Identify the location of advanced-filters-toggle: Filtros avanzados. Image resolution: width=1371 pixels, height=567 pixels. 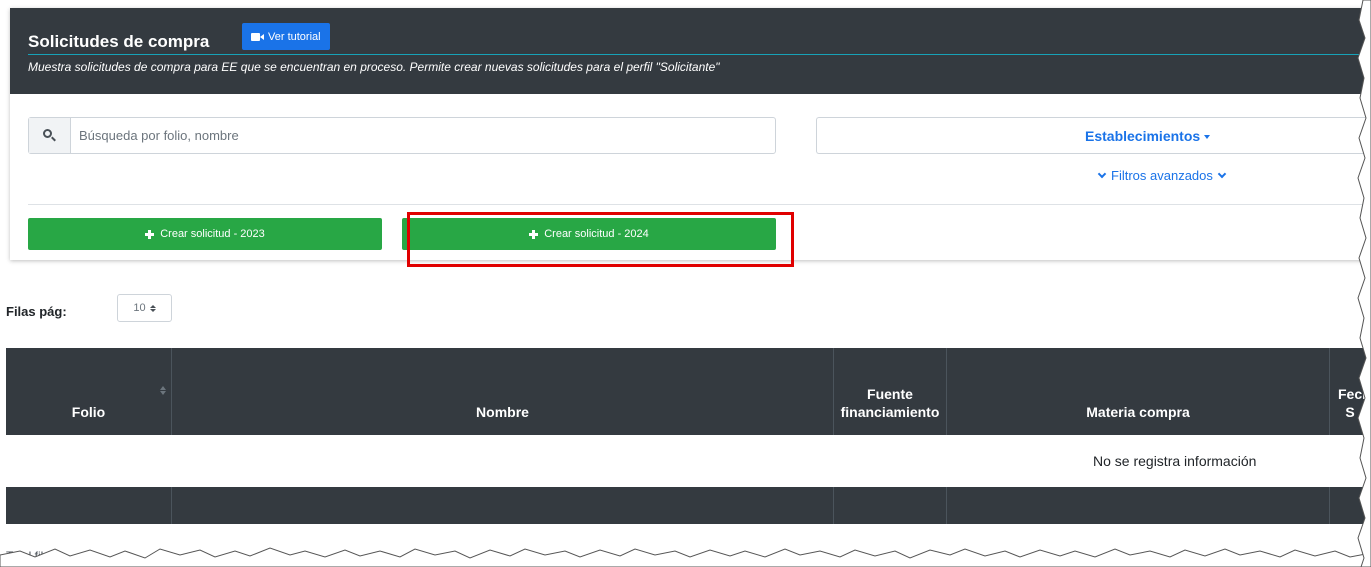
(1162, 175).